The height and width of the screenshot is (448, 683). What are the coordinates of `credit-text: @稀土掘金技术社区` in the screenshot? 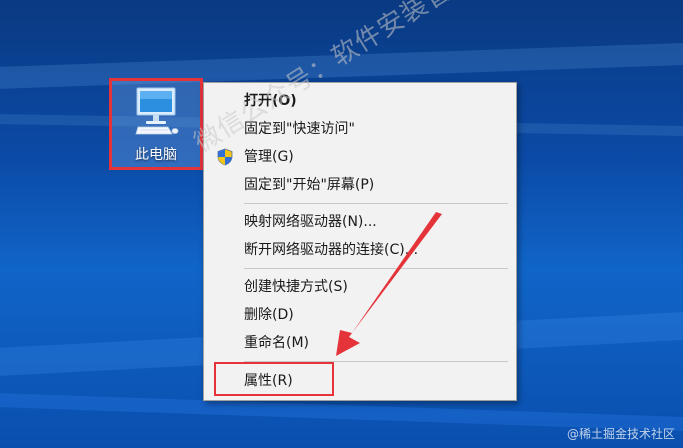 It's located at (620, 434).